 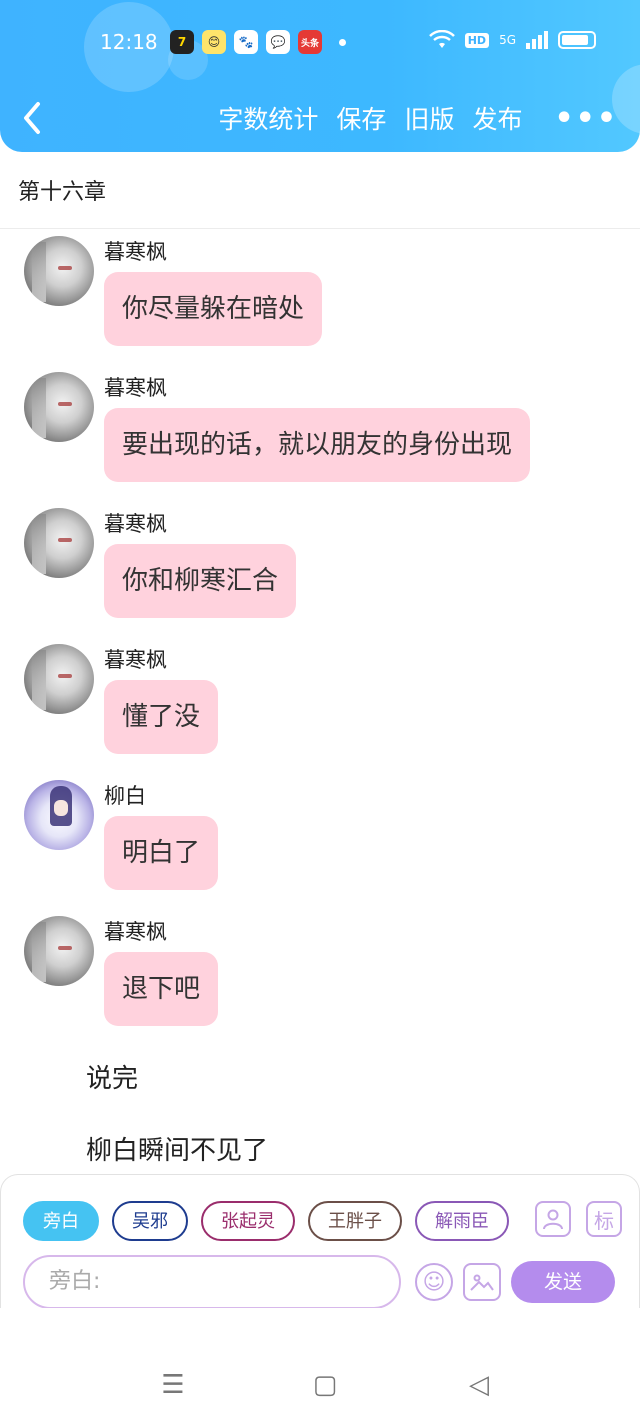 What do you see at coordinates (310, 42) in the screenshot?
I see `toutiao-icon: 头条` at bounding box center [310, 42].